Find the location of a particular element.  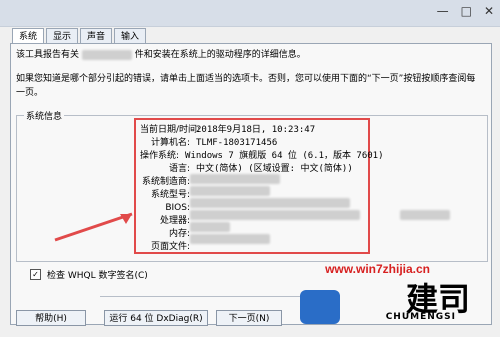

info-label: 处理器: is located at coordinates (174, 221).